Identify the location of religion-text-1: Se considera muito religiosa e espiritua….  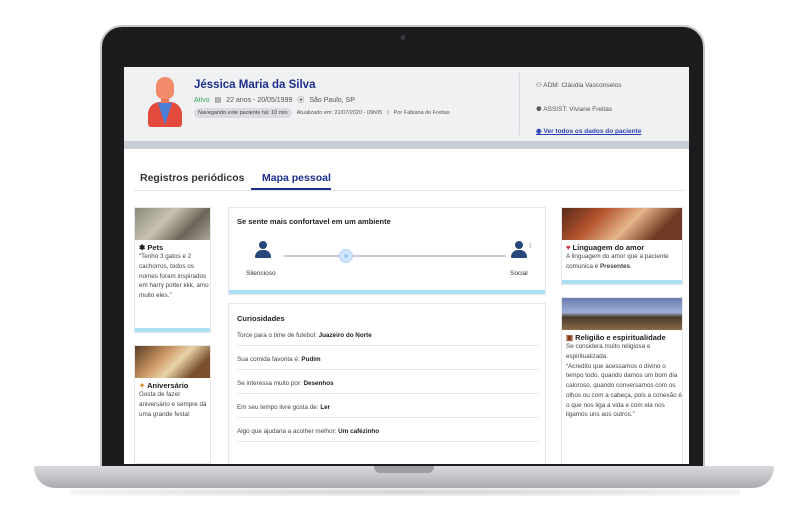
(608, 351).